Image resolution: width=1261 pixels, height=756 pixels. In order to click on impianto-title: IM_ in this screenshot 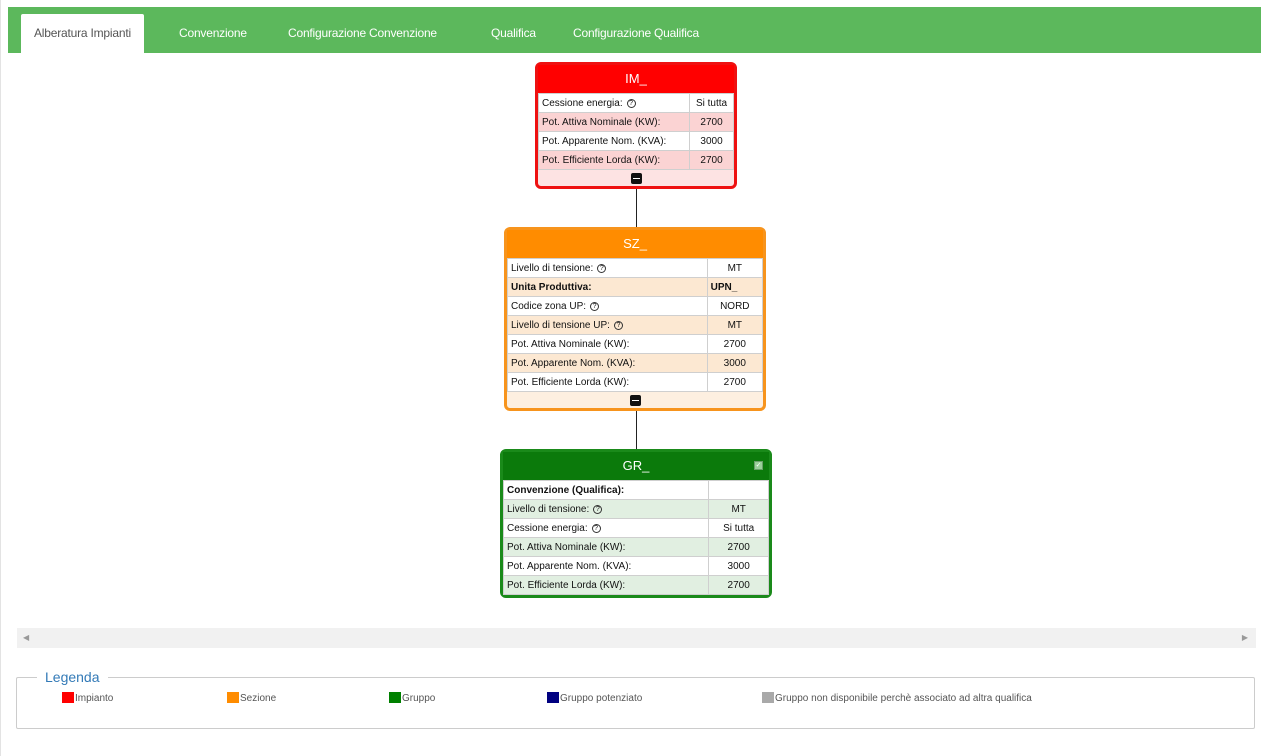, I will do `click(636, 79)`.